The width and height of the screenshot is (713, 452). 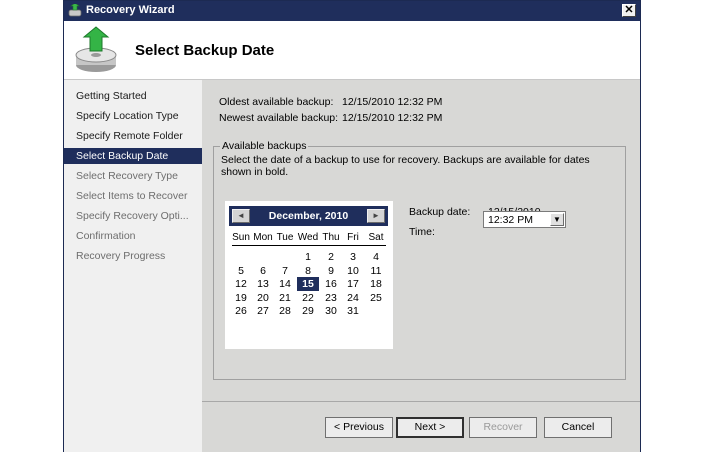 What do you see at coordinates (308, 311) in the screenshot?
I see `calendar-day: 29` at bounding box center [308, 311].